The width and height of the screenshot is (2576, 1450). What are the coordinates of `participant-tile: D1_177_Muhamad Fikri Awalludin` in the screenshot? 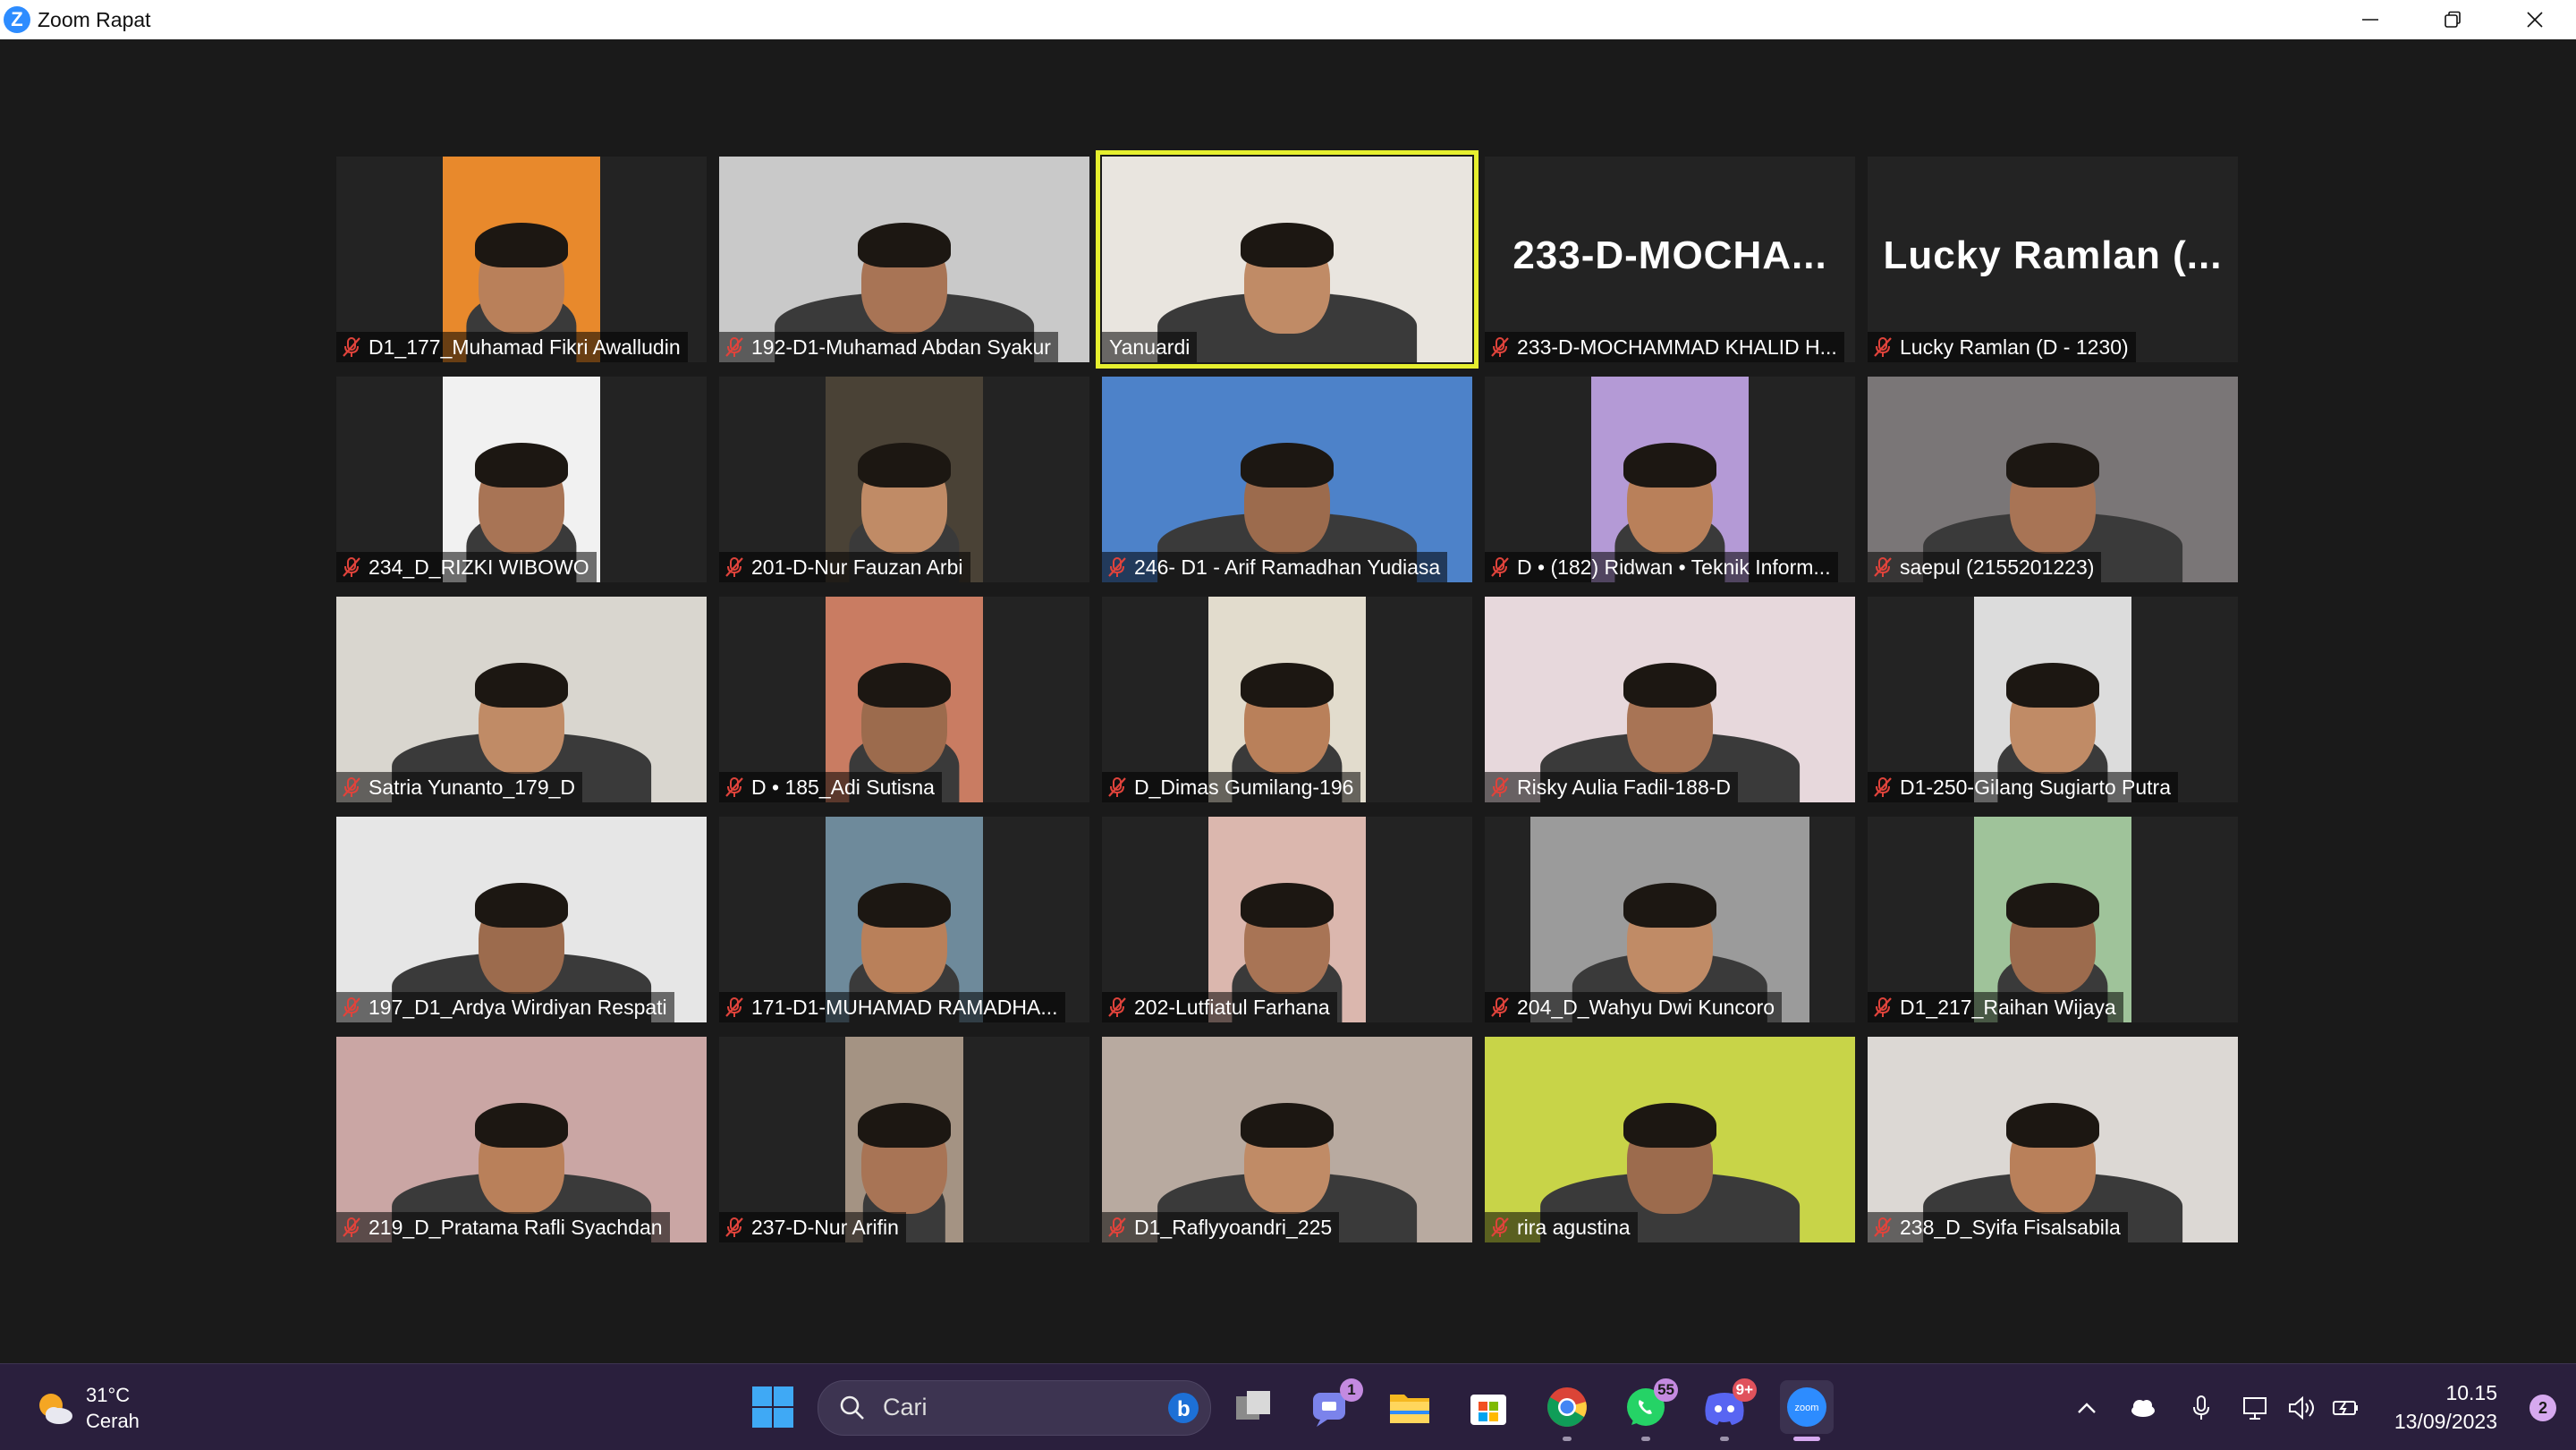 It's located at (521, 259).